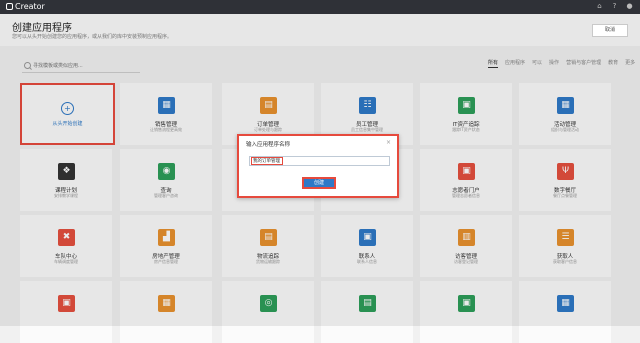 The width and height of the screenshot is (640, 343). What do you see at coordinates (388, 142) in the screenshot?
I see `close-icon: ×` at bounding box center [388, 142].